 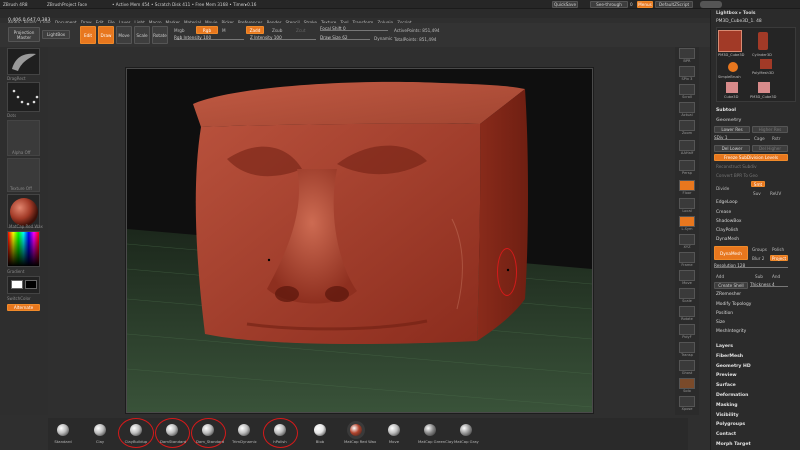 What do you see at coordinates (724, 313) in the screenshot?
I see `position-section: Position` at bounding box center [724, 313].